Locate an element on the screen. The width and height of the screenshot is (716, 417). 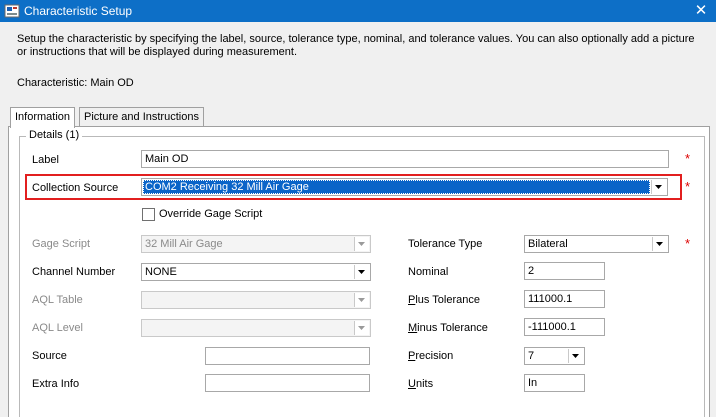
details-group-title: Details (1) is located at coordinates (54, 135).